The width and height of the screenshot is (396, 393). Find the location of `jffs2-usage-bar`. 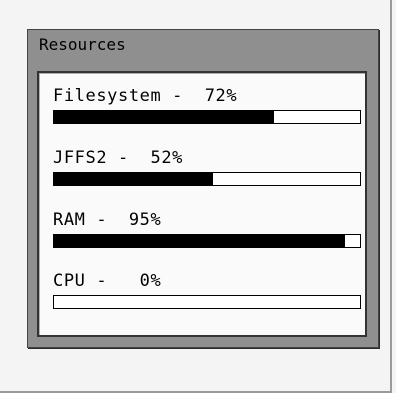

jffs2-usage-bar is located at coordinates (207, 179).